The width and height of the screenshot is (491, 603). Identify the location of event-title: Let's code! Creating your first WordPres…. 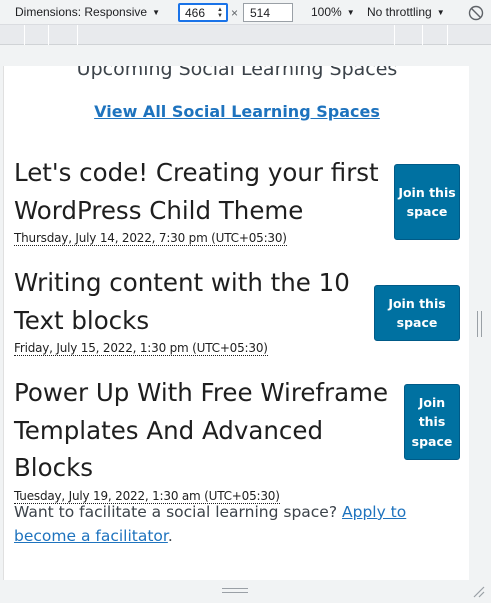
(200, 191).